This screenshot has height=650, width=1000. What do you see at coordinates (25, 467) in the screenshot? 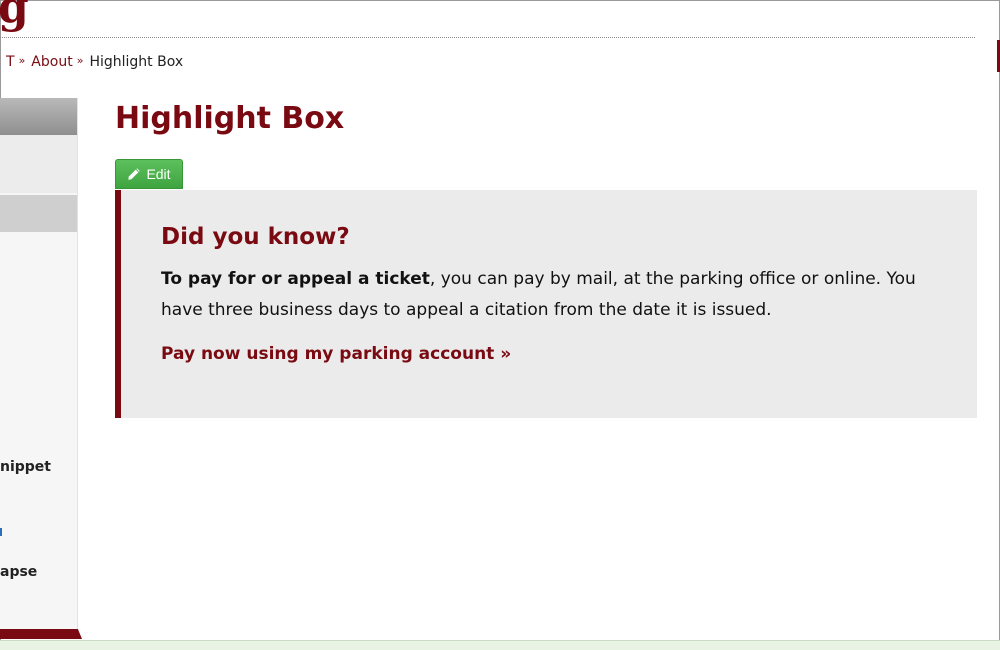
I see `sidebar-item-snippet: nippet` at bounding box center [25, 467].